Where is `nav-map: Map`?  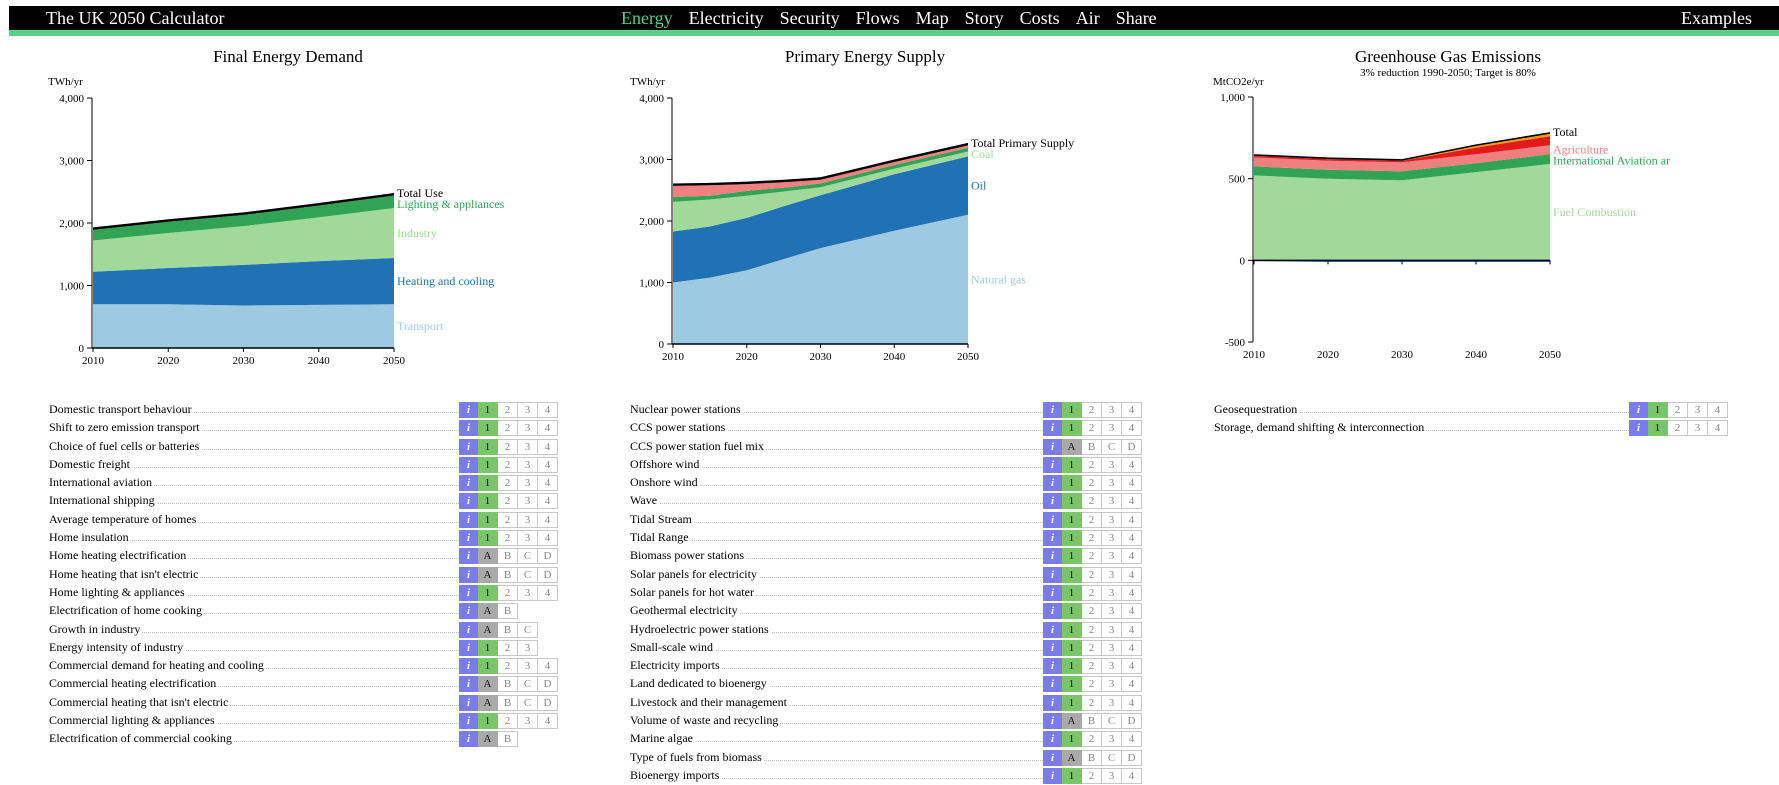
nav-map: Map is located at coordinates (932, 18).